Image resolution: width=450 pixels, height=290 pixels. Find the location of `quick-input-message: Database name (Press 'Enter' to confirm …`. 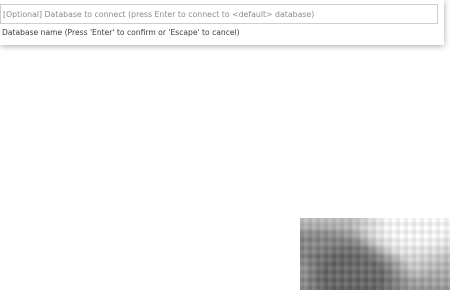

quick-input-message: Database name (Press 'Enter' to confirm … is located at coordinates (121, 32).